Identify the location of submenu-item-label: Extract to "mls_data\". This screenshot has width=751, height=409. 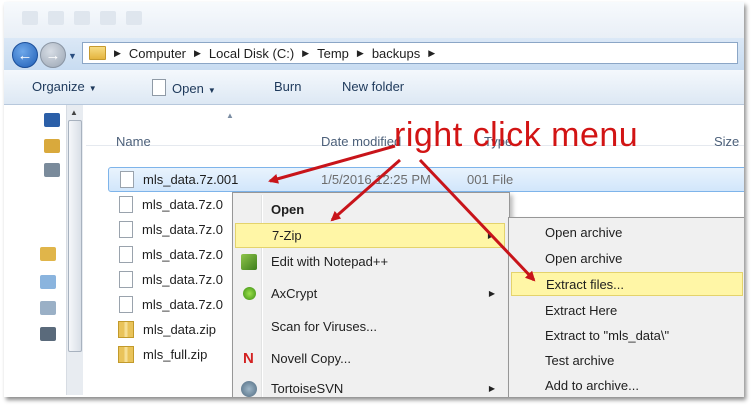
(607, 335).